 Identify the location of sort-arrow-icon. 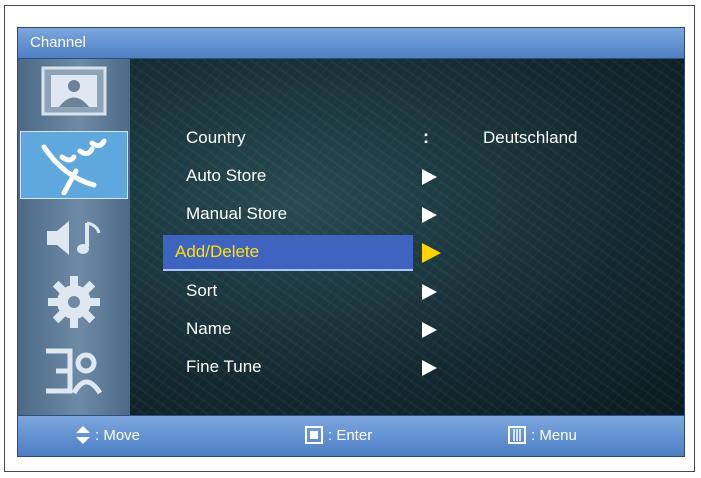
(429, 292).